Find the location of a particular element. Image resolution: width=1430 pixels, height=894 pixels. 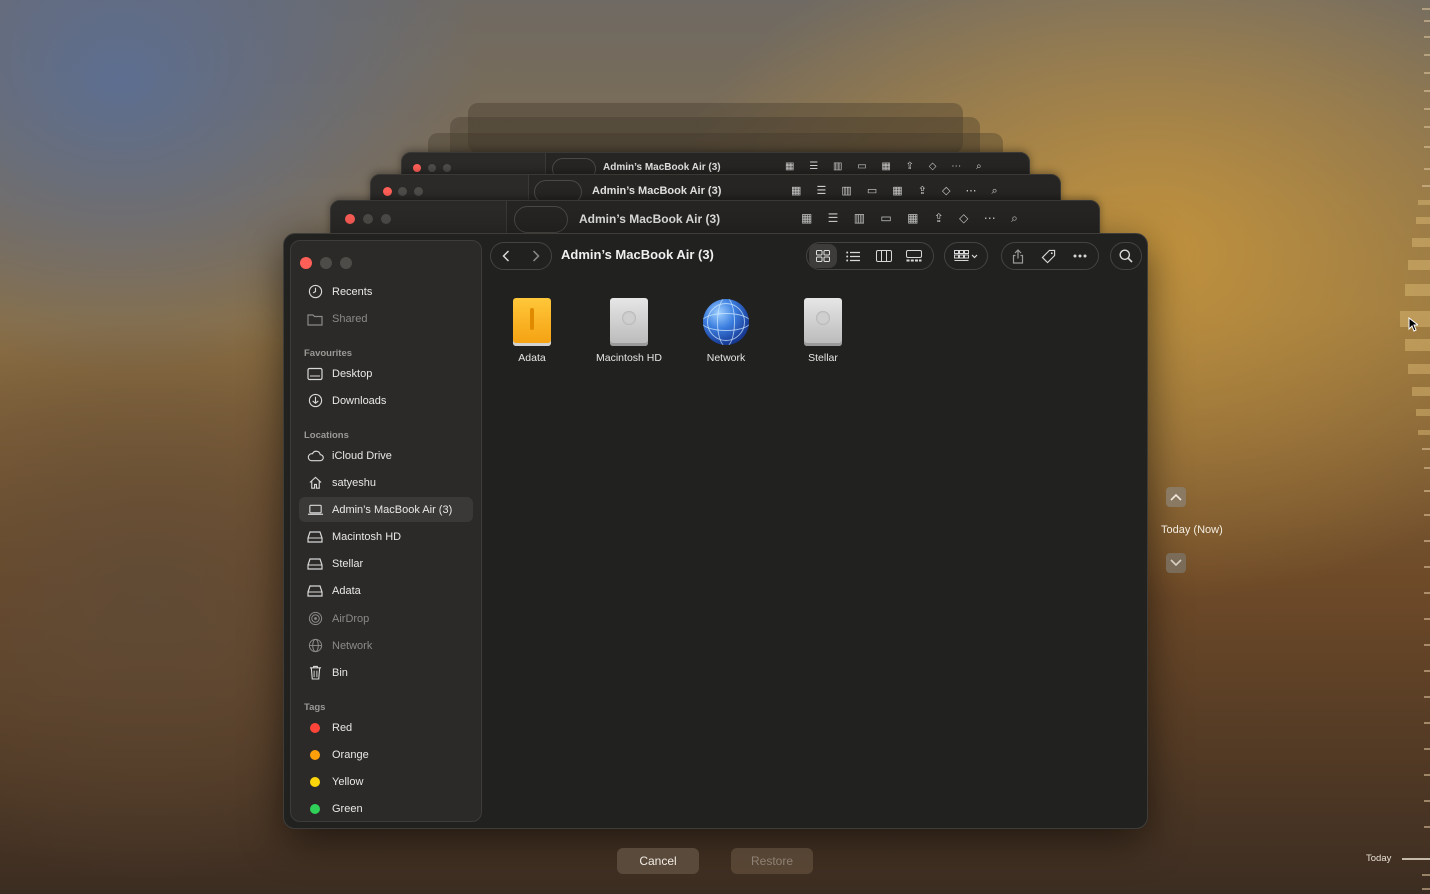

airdrop-icon is located at coordinates (315, 619).